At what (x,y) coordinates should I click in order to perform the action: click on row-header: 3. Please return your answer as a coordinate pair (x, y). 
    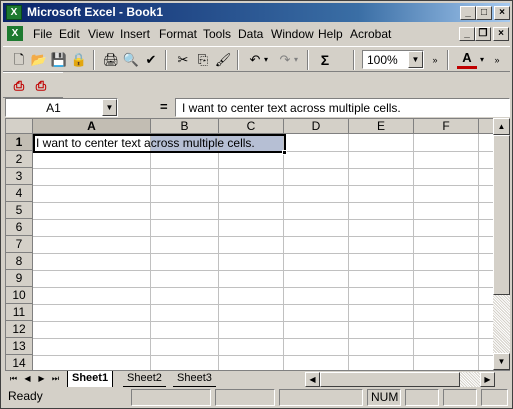
    Looking at the image, I should click on (19, 176).